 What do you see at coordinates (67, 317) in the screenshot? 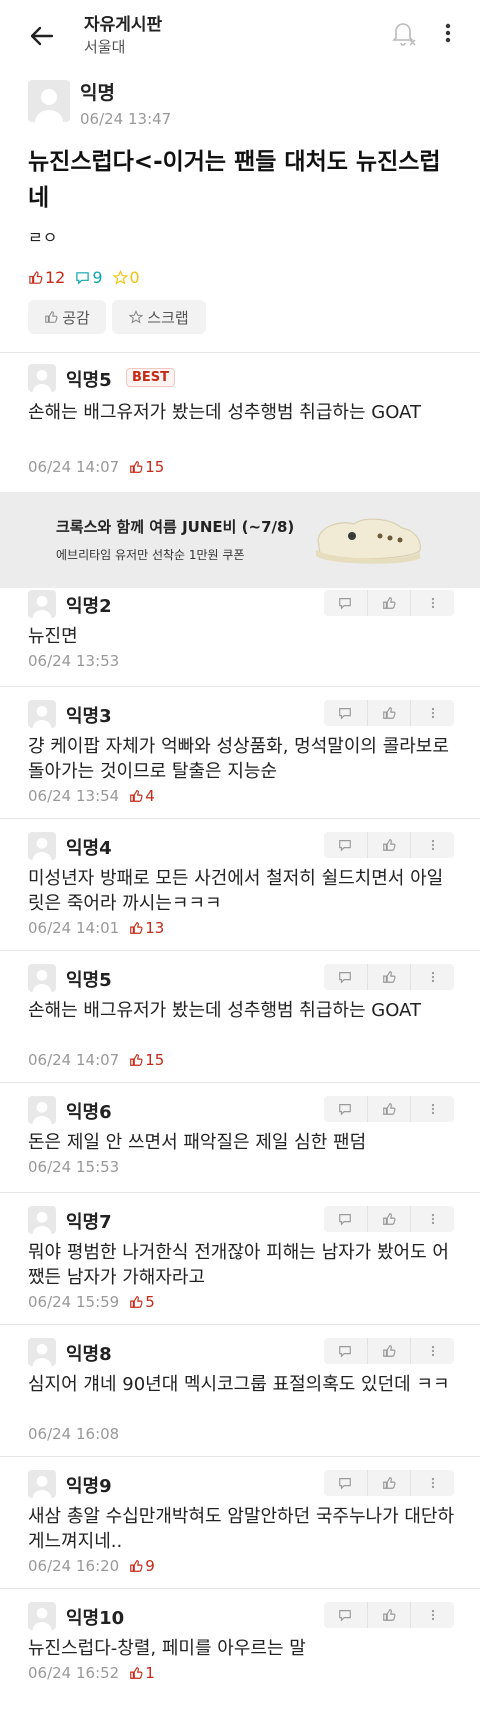
I see `like-button: 공감` at bounding box center [67, 317].